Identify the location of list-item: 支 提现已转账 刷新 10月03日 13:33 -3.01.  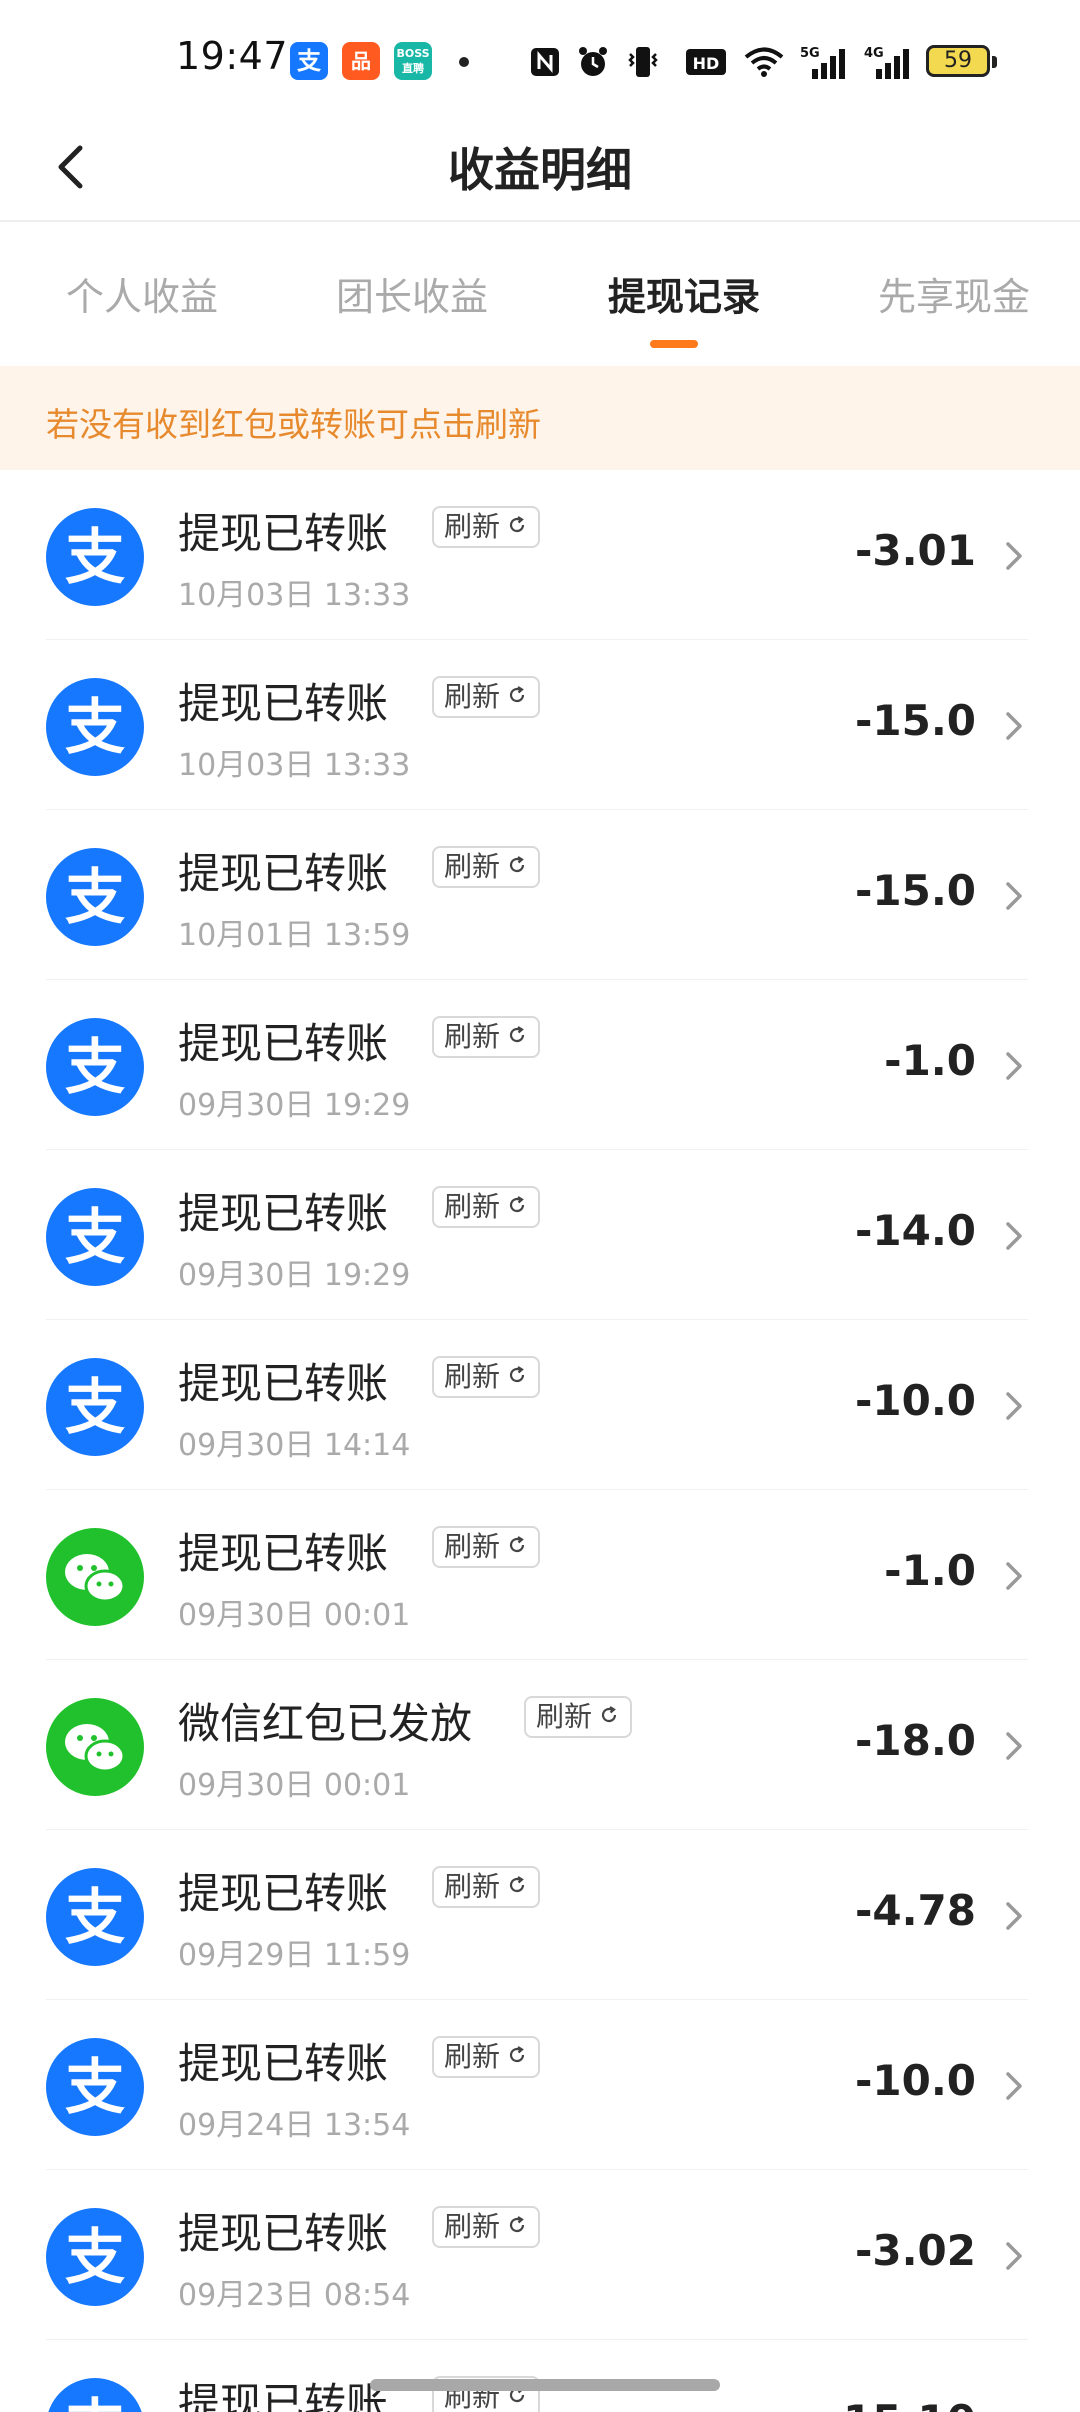
(540, 555).